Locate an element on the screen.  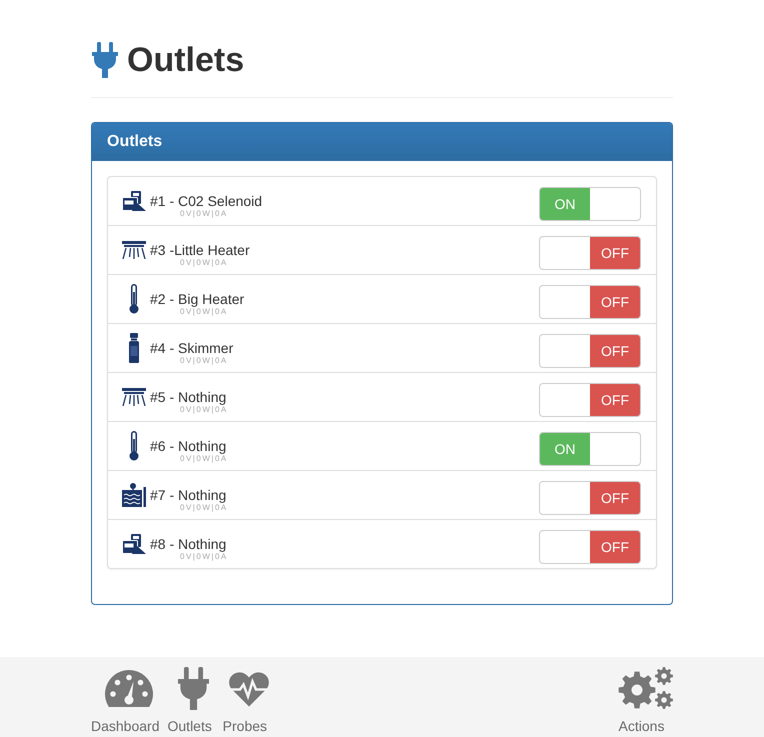
outlet-name: #1 - C02 Selenoid is located at coordinates (206, 201).